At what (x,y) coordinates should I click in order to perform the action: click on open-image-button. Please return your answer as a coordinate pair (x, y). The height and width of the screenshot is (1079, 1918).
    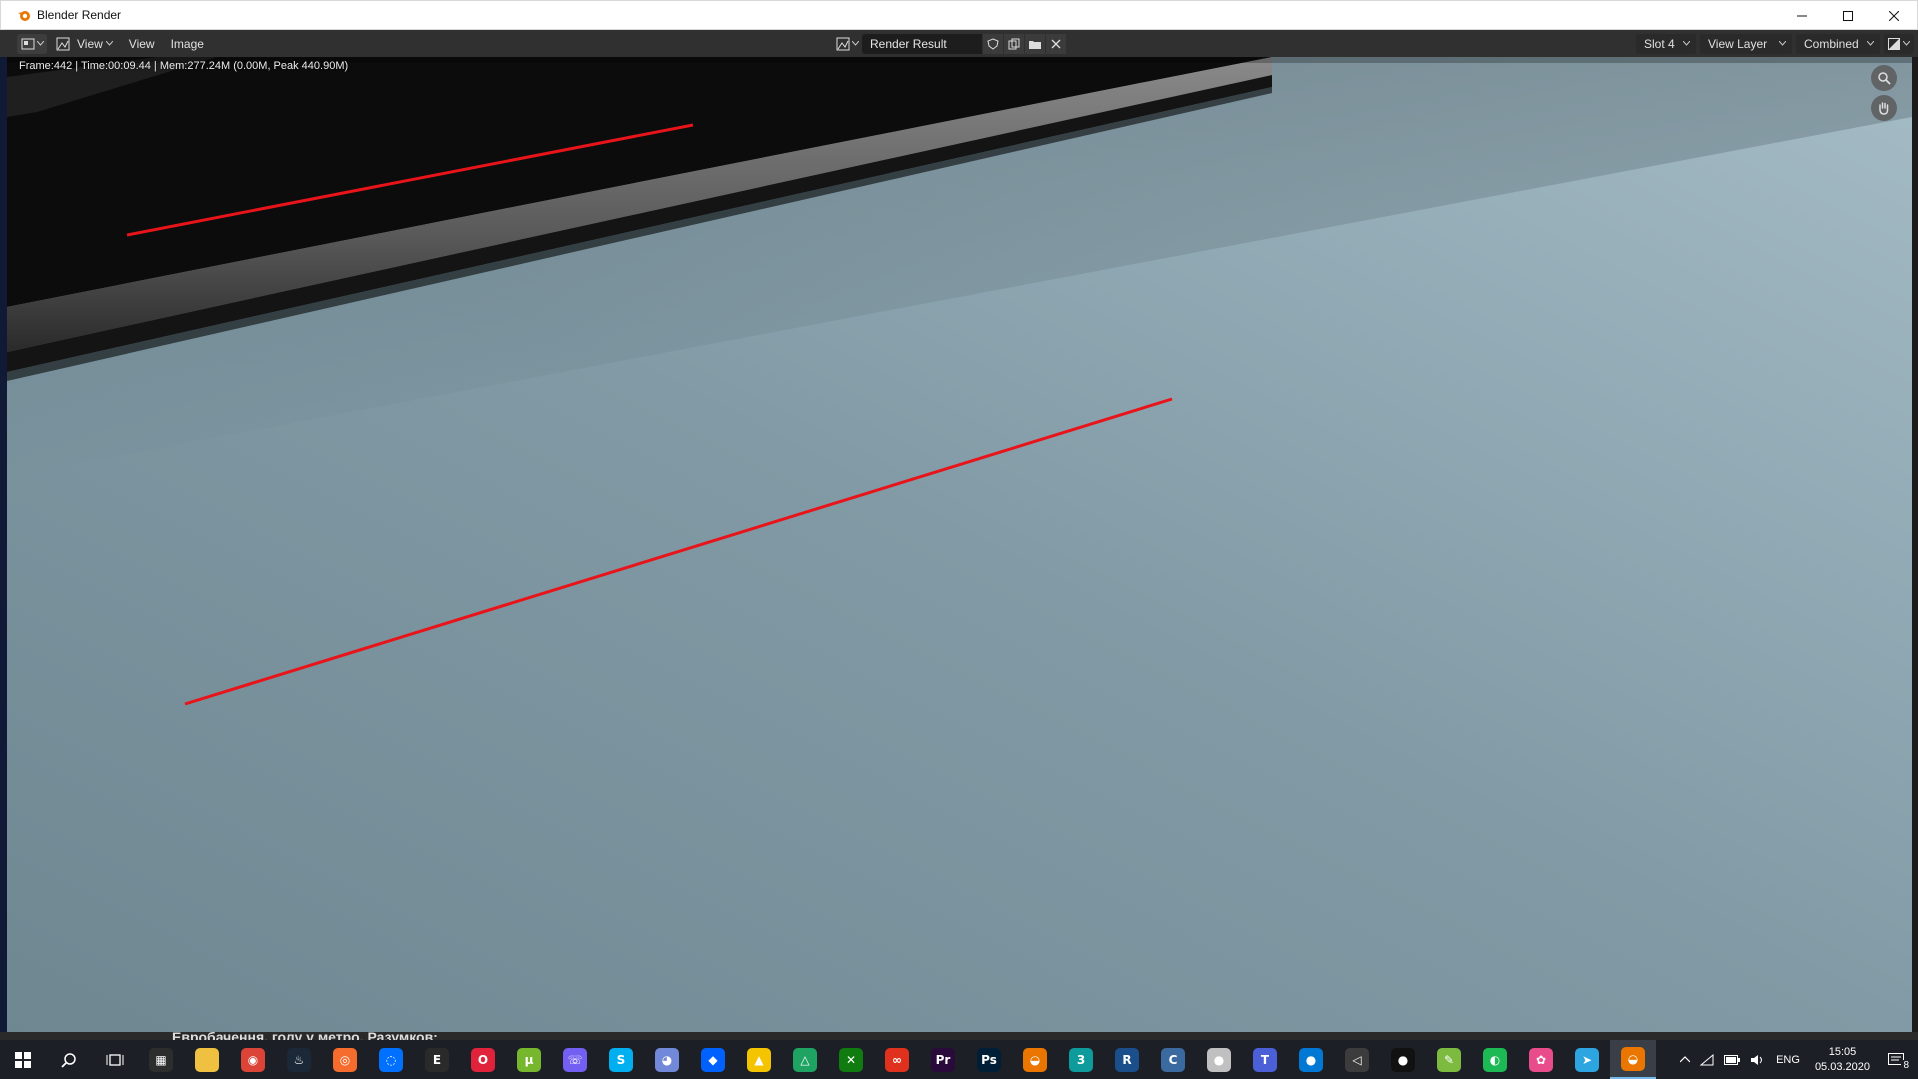
    Looking at the image, I should click on (1035, 43).